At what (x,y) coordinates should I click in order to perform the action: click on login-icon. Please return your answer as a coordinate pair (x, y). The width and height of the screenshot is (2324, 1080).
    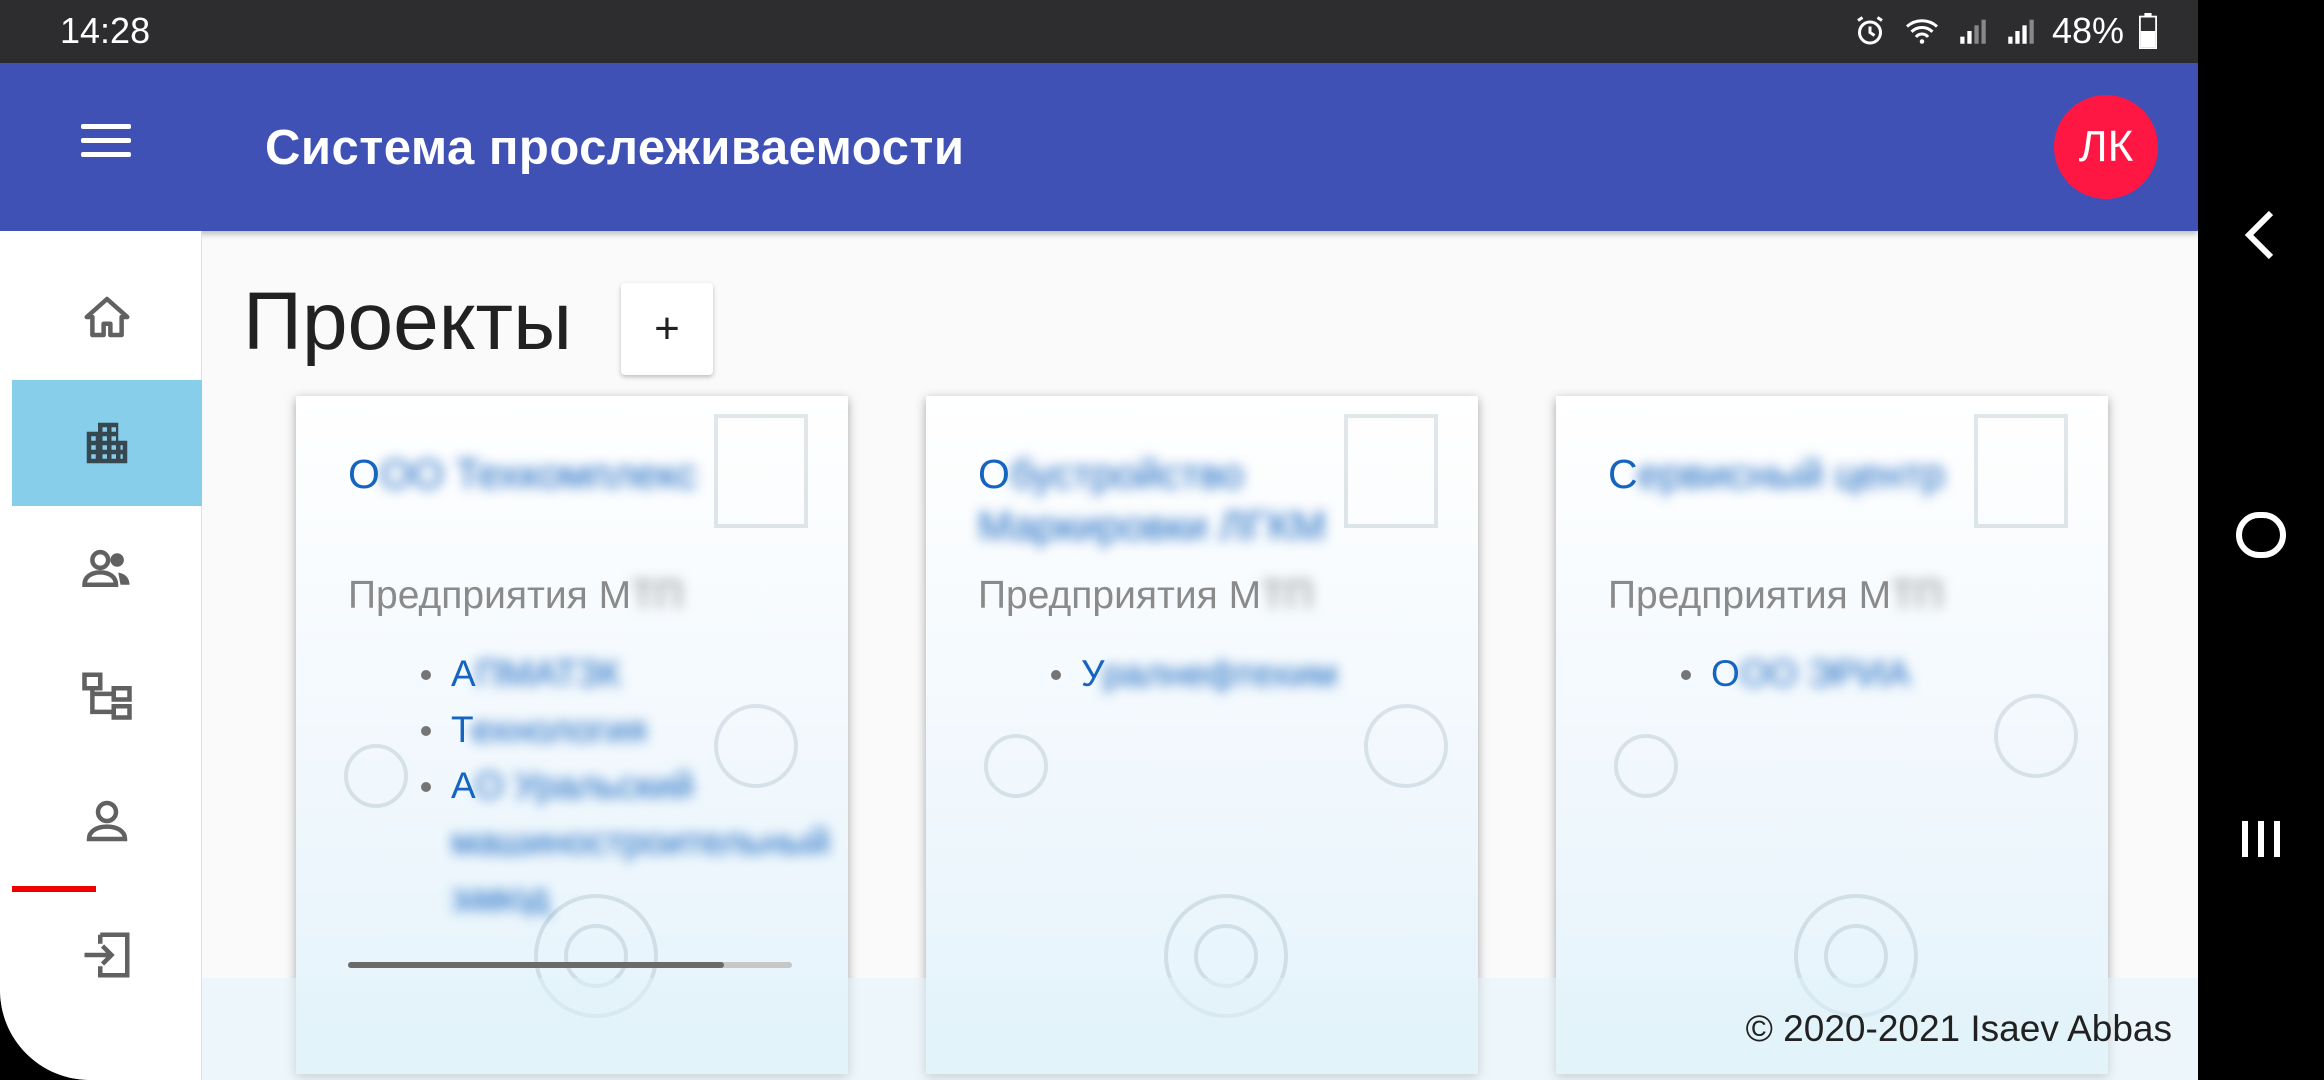
    Looking at the image, I should click on (107, 955).